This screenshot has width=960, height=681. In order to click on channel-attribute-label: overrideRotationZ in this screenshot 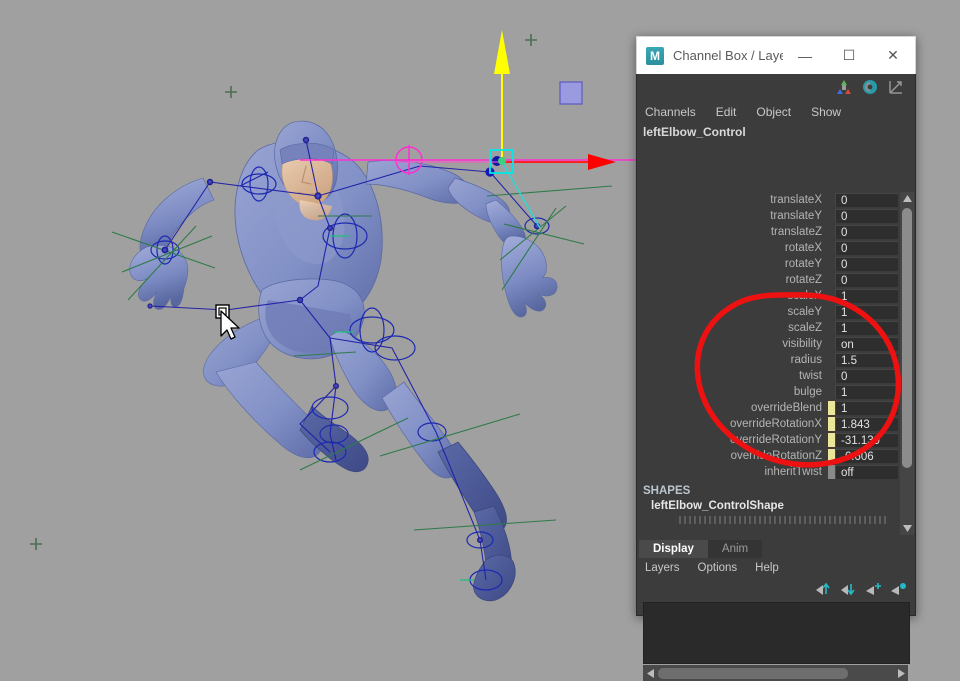, I will do `click(776, 456)`.